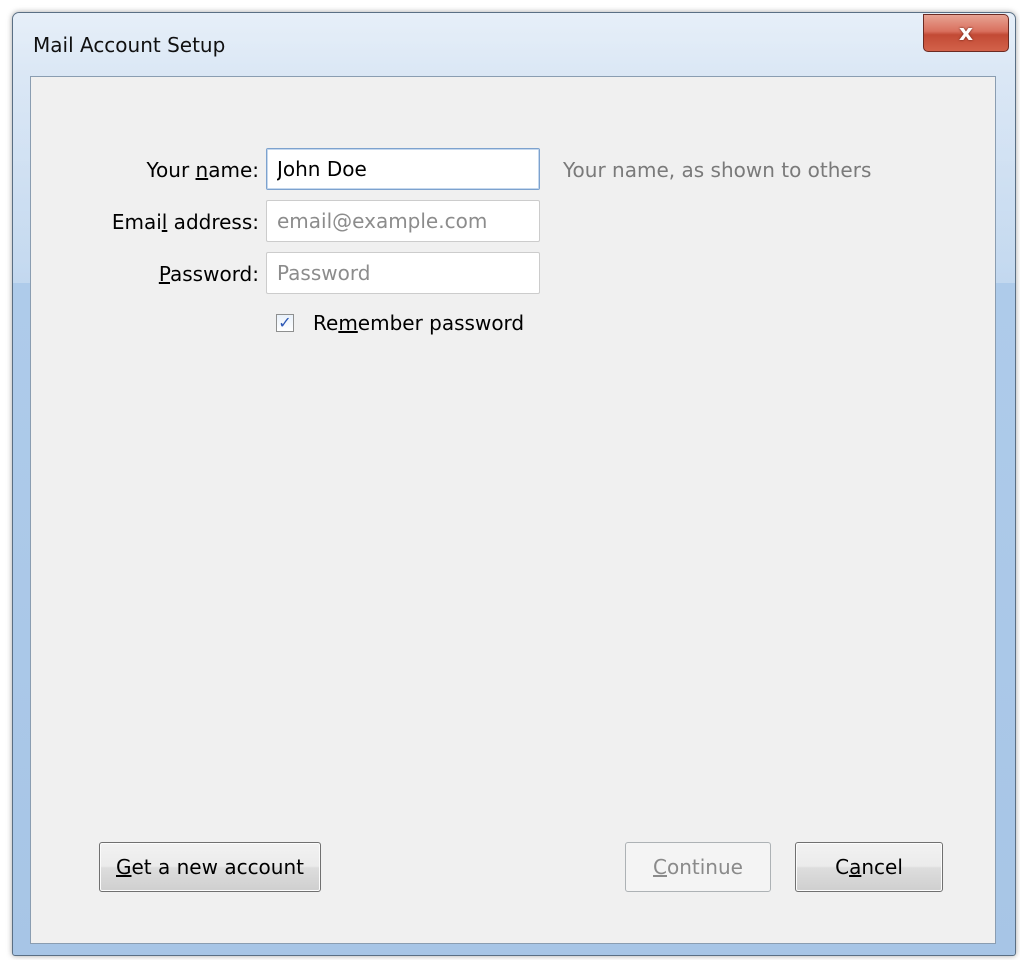 The image size is (1020, 960). Describe the element at coordinates (129, 45) in the screenshot. I see `window-title: Mail Account Setup` at that location.